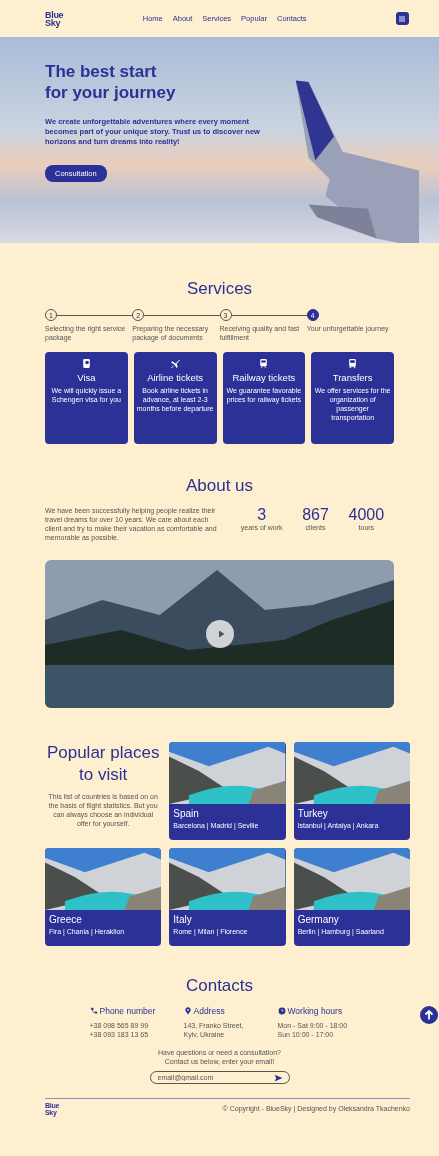 This screenshot has height=1156, width=439. I want to click on hero-title: The best start for your journey, so click(111, 82).